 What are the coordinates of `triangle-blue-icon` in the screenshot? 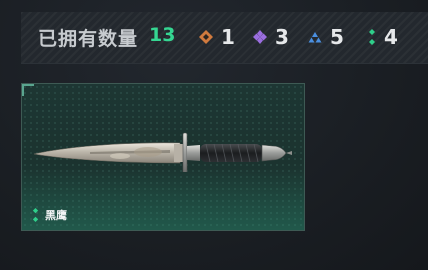 It's located at (315, 37).